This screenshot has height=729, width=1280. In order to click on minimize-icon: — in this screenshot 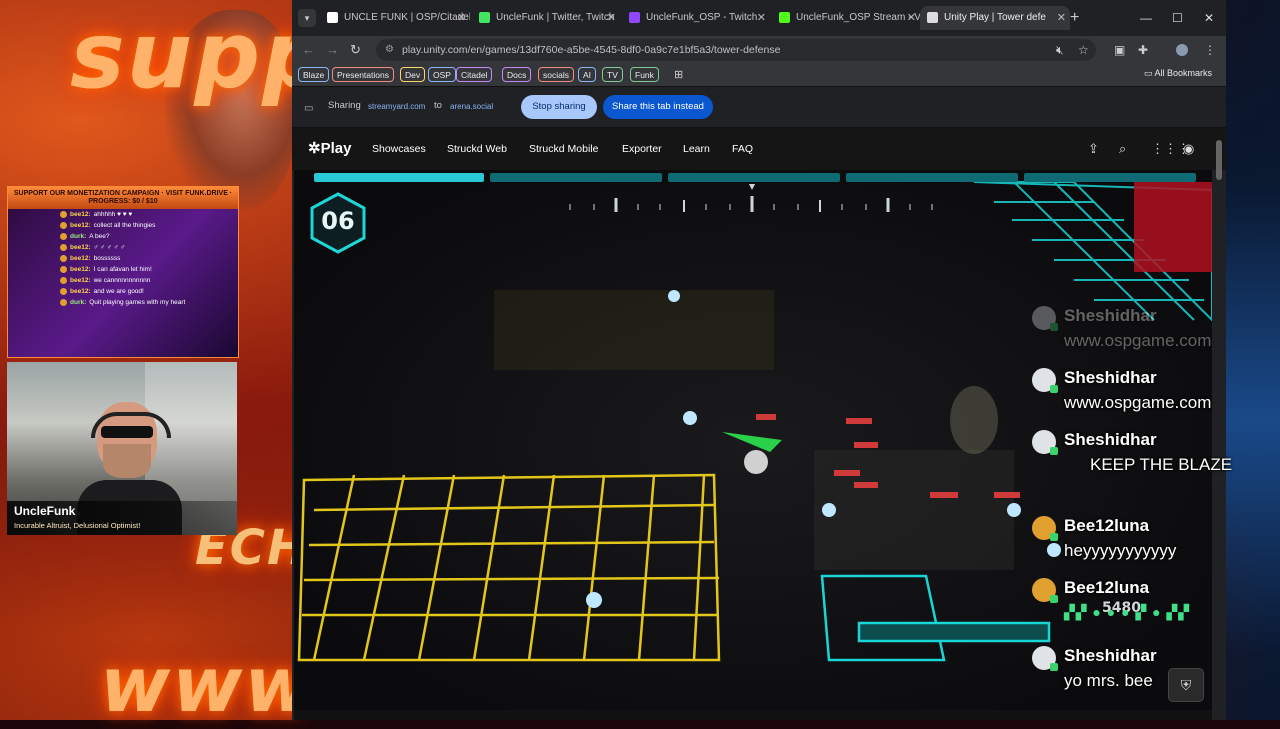, I will do `click(1146, 18)`.